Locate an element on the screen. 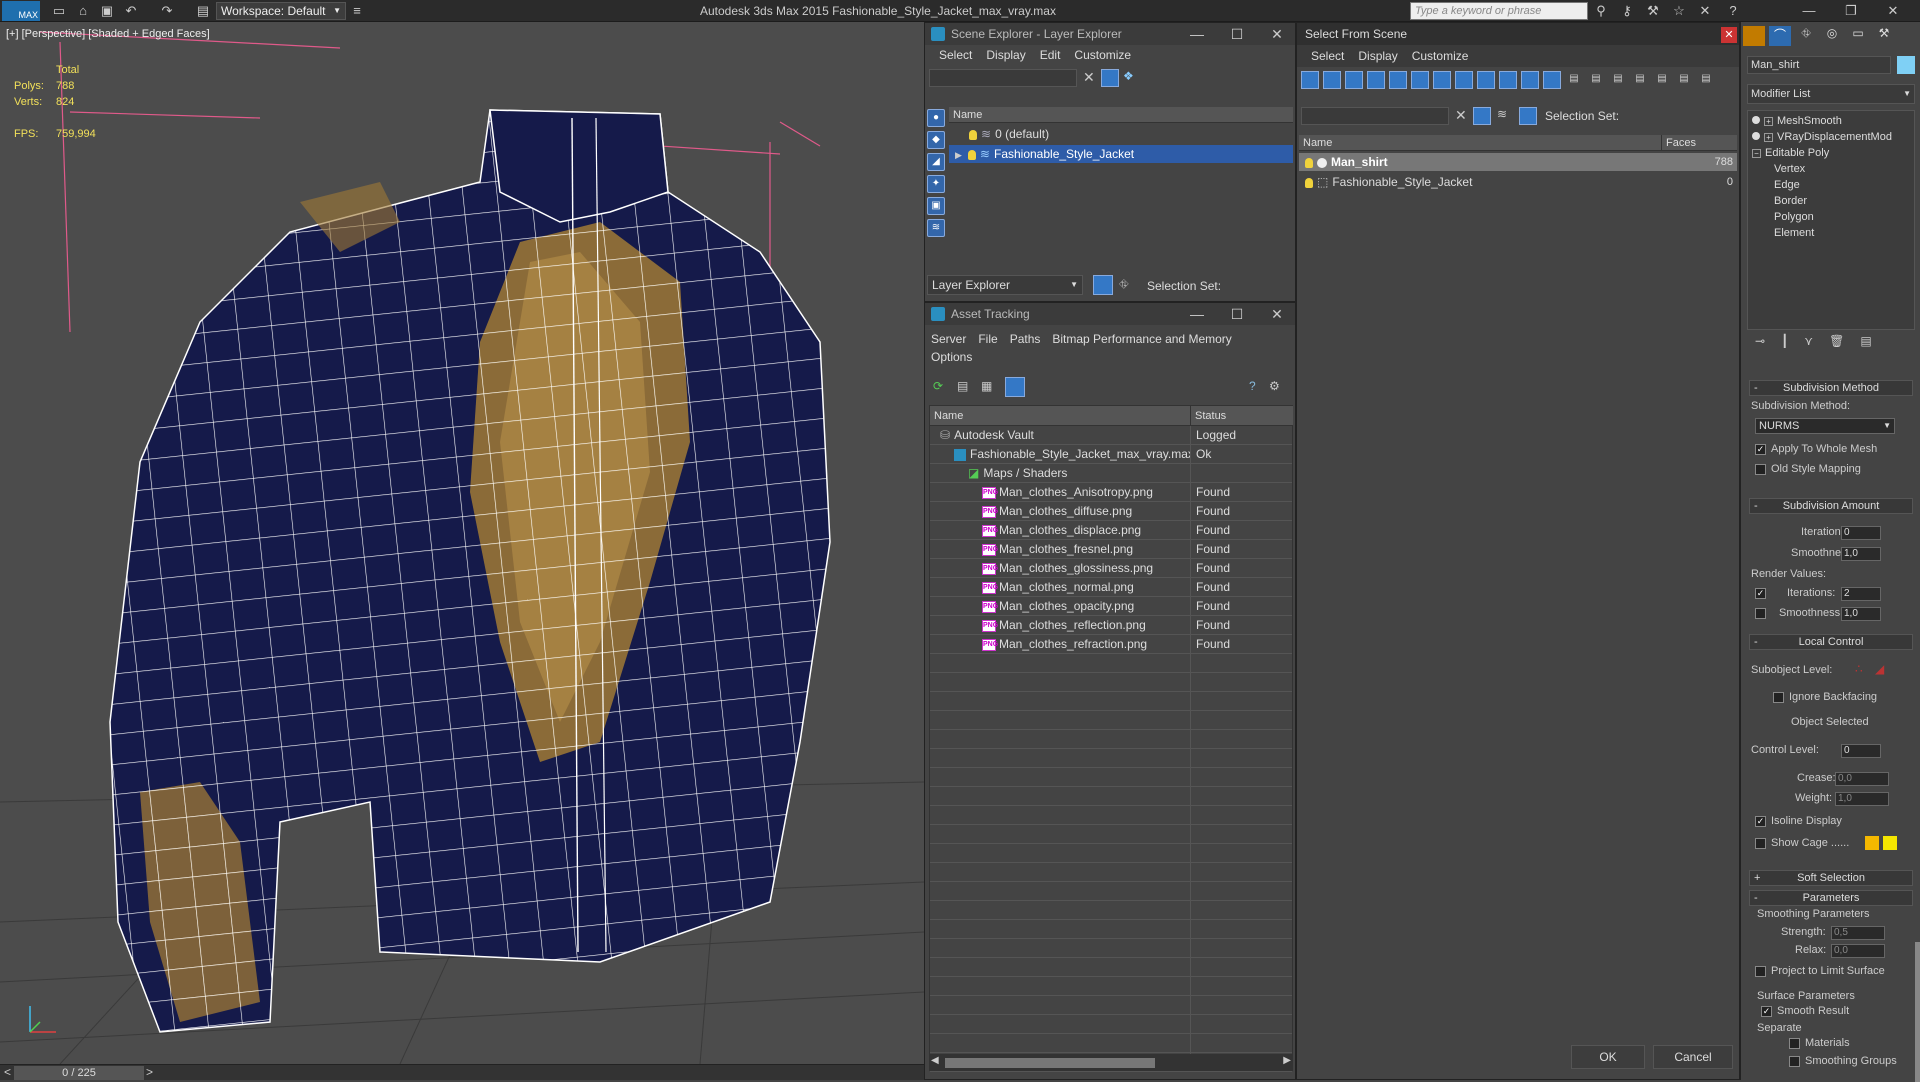  maximize-icon: ☐ is located at coordinates (1237, 314).